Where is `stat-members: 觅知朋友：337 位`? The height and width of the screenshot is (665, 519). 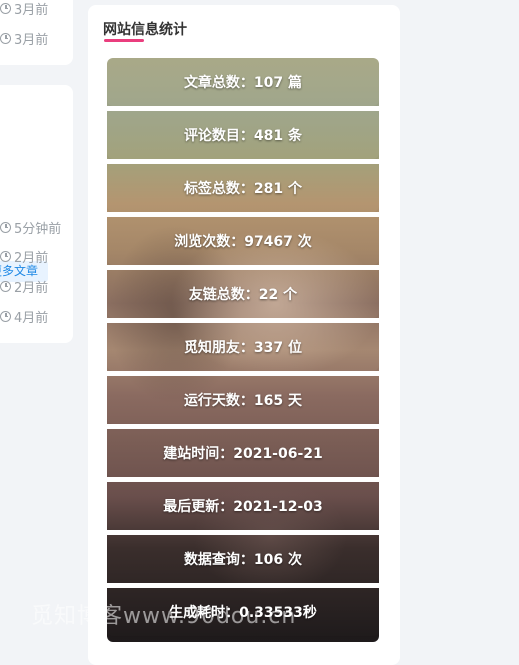
stat-members: 觅知朋友：337 位 is located at coordinates (243, 347).